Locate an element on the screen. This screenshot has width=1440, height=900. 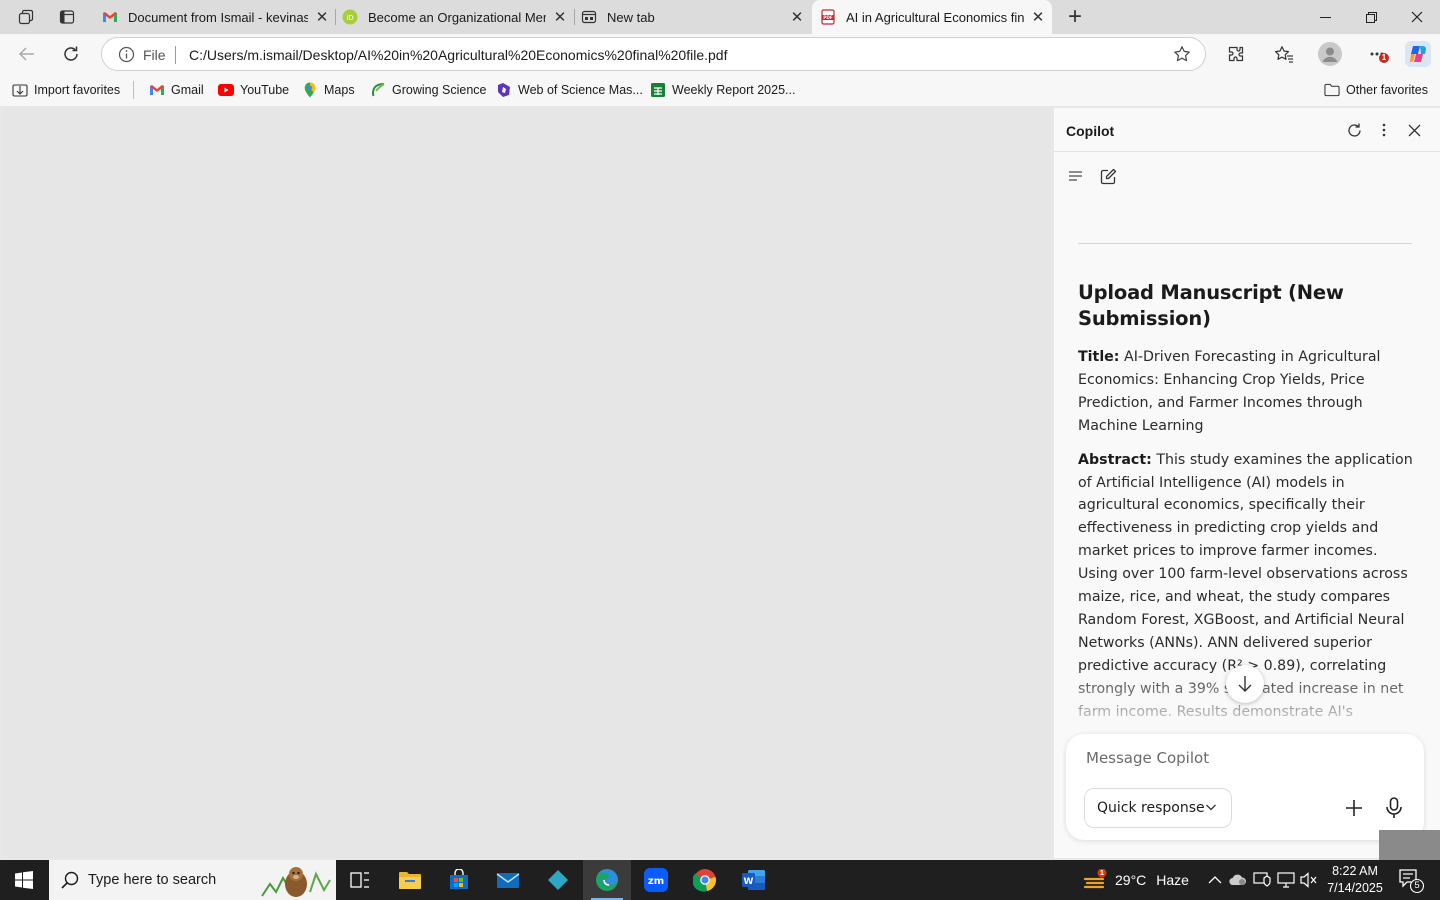
more-options-icon is located at coordinates (1384, 130).